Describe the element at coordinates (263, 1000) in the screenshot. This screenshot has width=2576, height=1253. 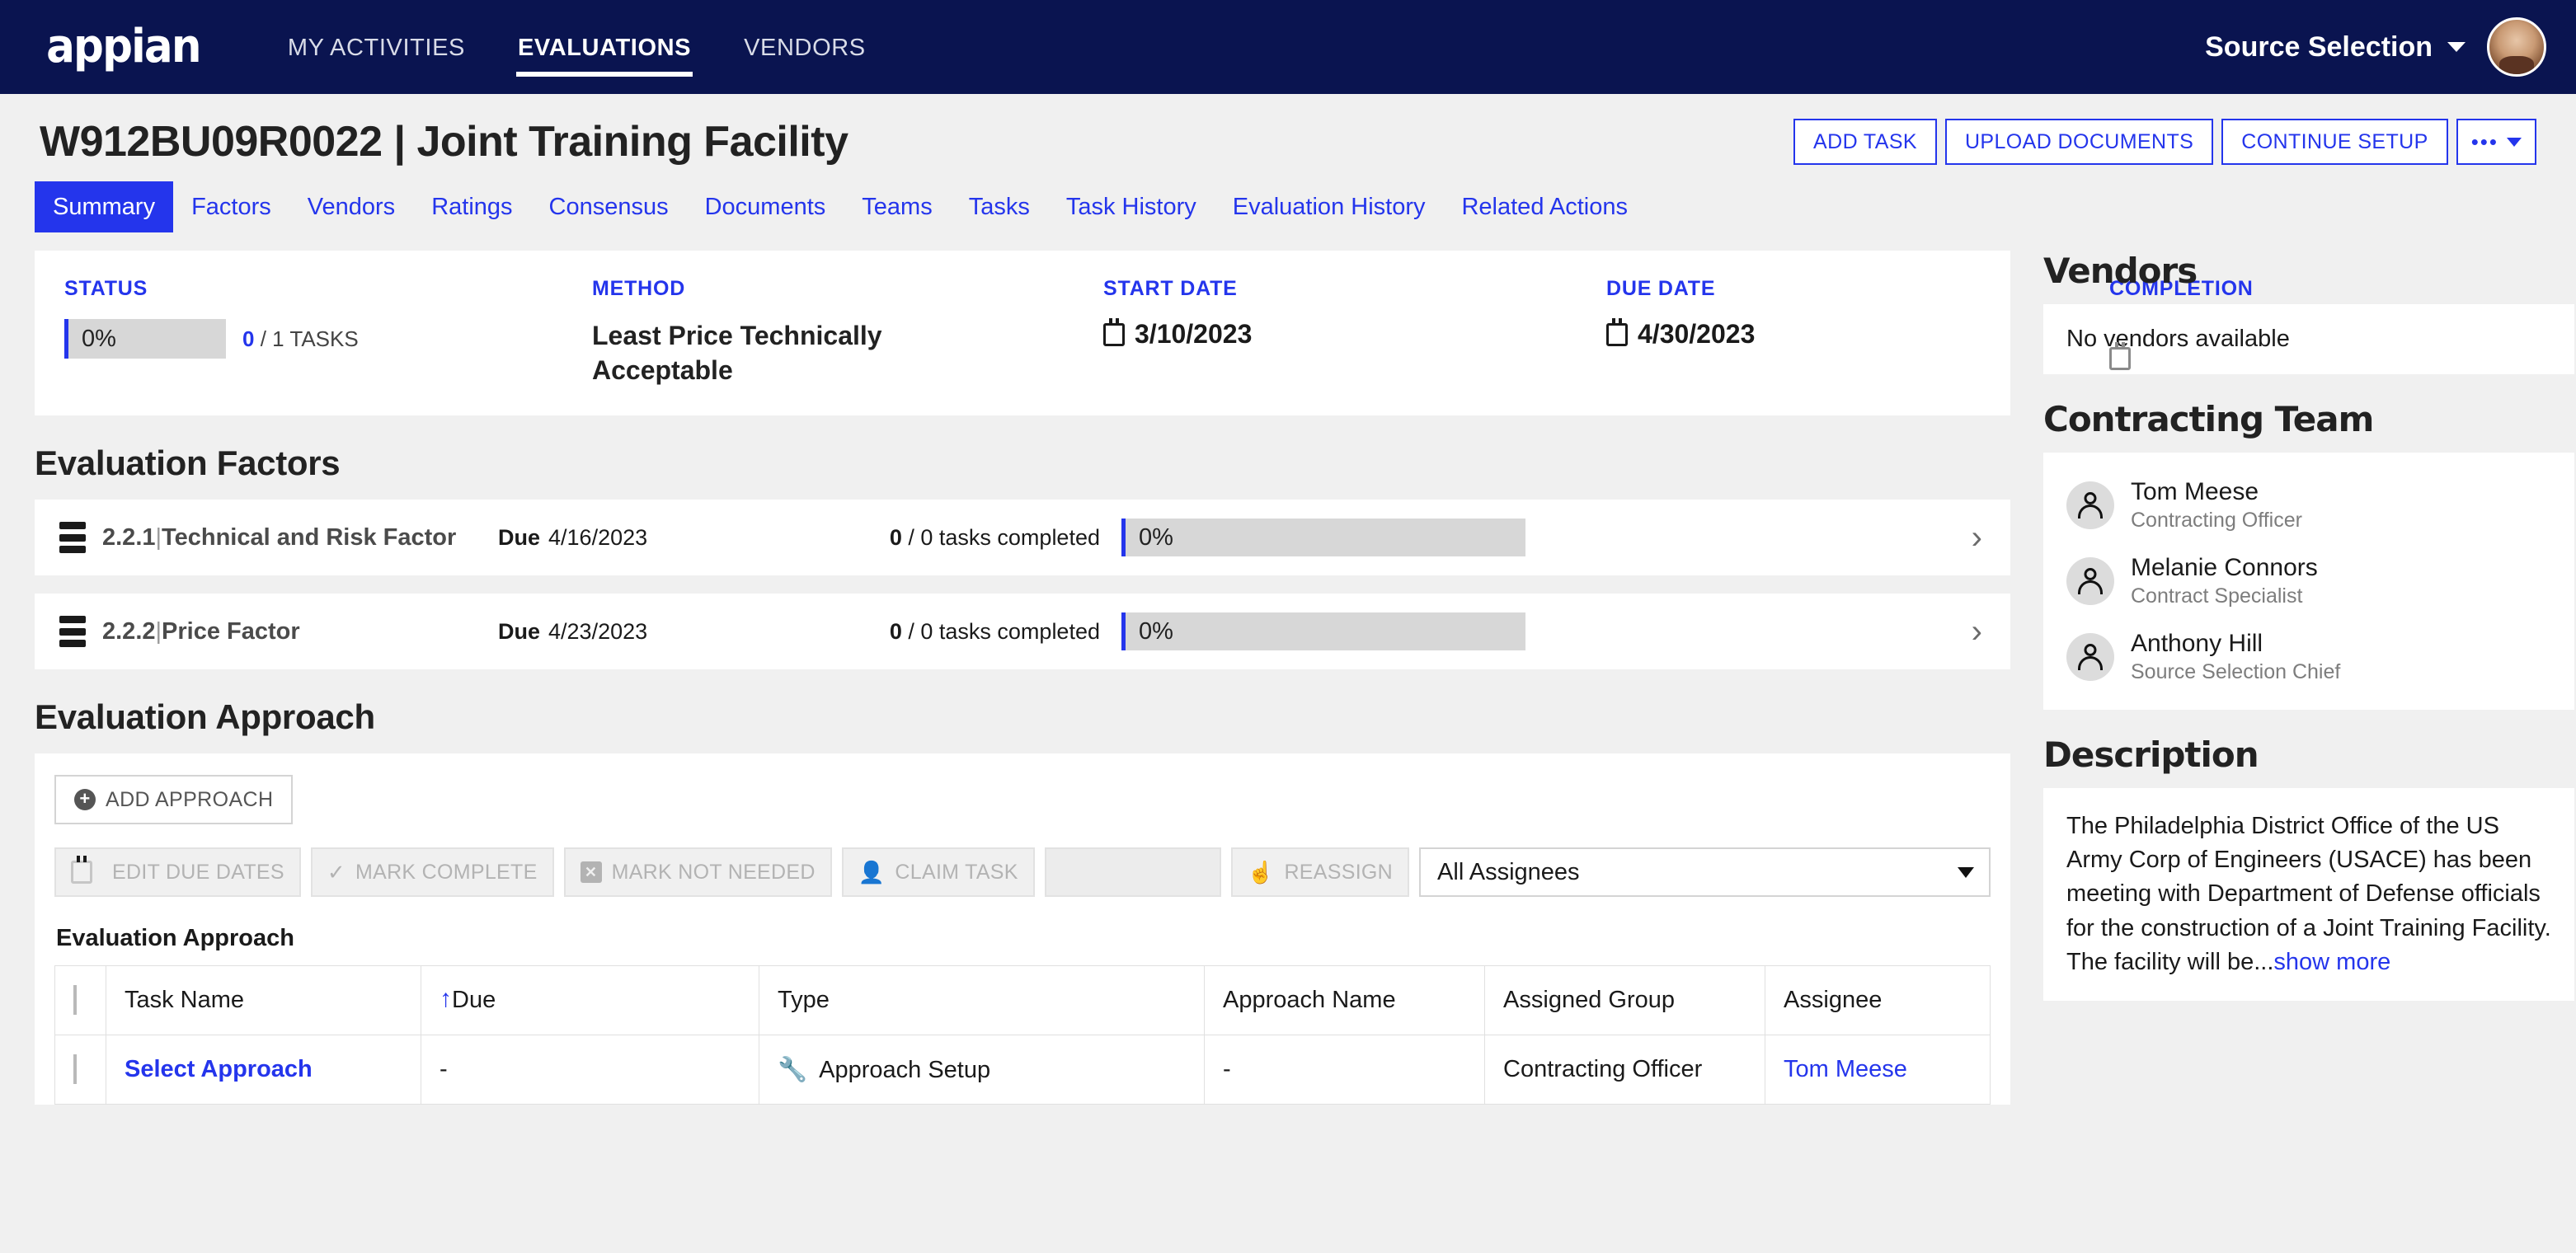
I see `column-header-task-name: Task Name` at that location.